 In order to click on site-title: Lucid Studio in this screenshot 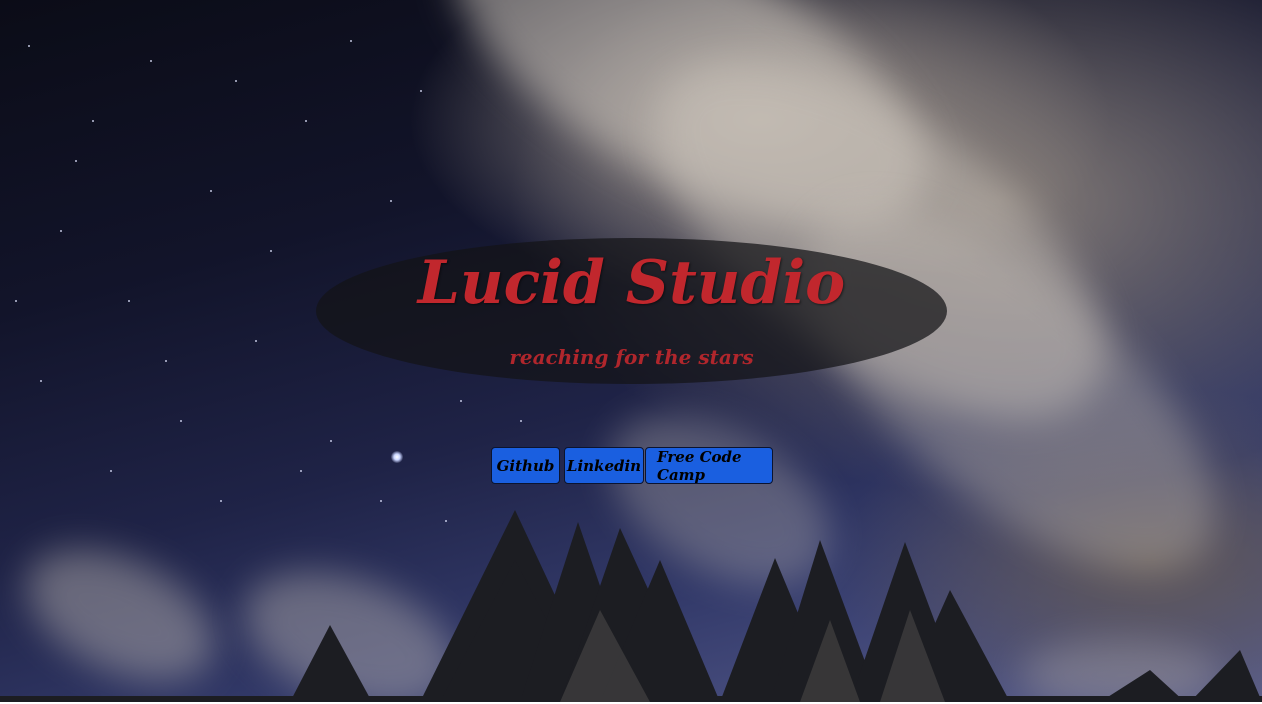, I will do `click(631, 283)`.